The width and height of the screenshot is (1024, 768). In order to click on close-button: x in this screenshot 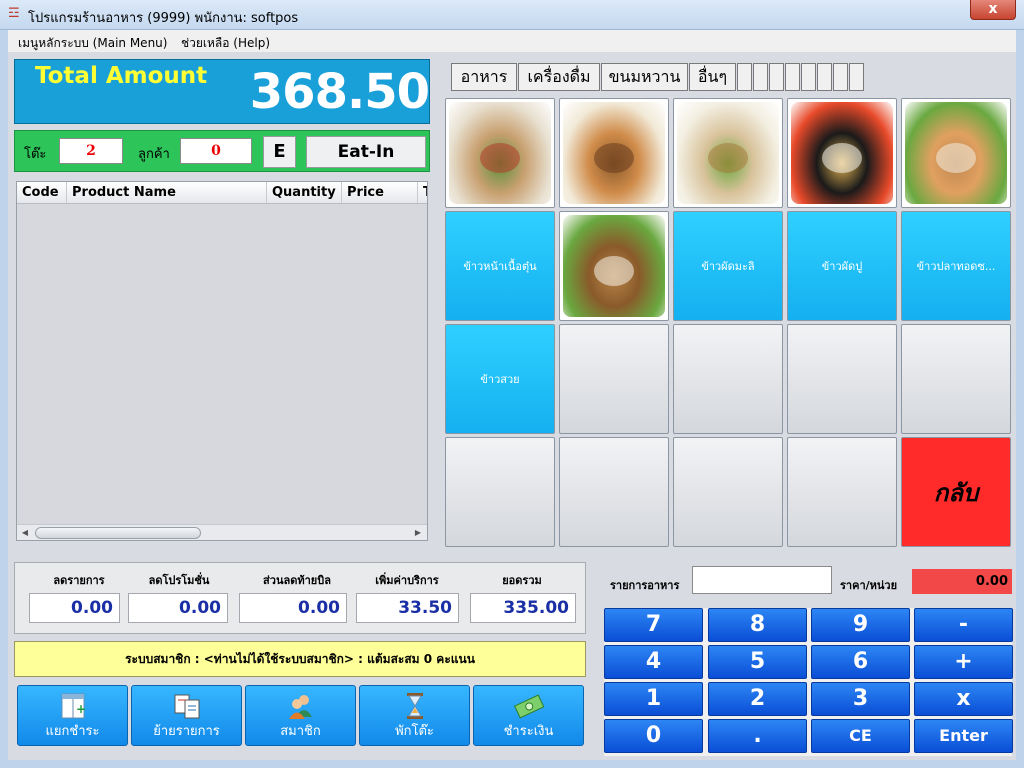, I will do `click(993, 10)`.